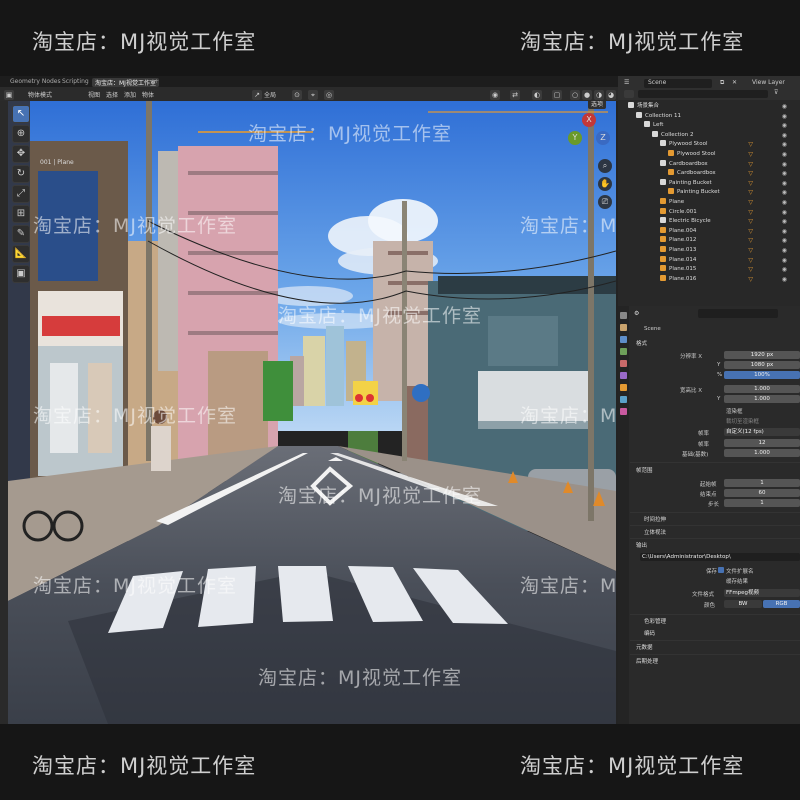 The height and width of the screenshot is (800, 800). What do you see at coordinates (611, 95) in the screenshot?
I see `shading-rendered-icon: ◕` at bounding box center [611, 95].